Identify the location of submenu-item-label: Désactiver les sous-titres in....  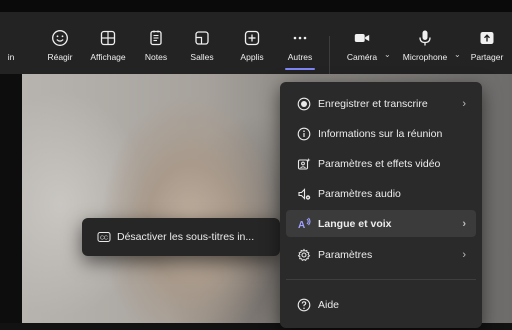
(186, 237).